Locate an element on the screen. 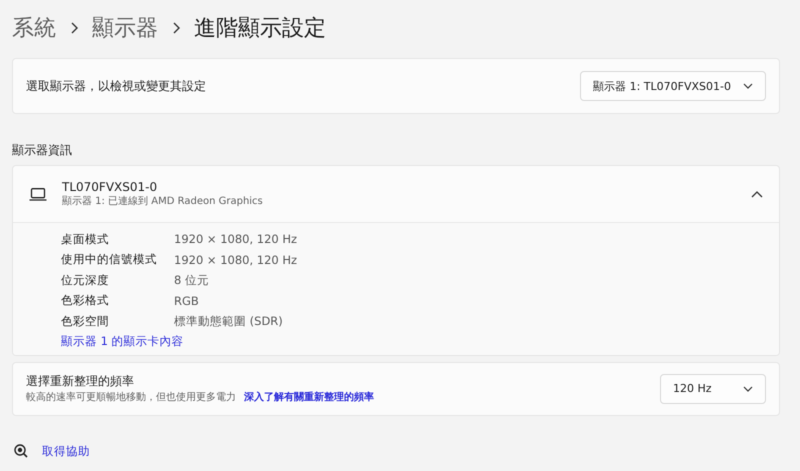 The width and height of the screenshot is (800, 471). info-label: 使用中的信號模式 is located at coordinates (109, 260).